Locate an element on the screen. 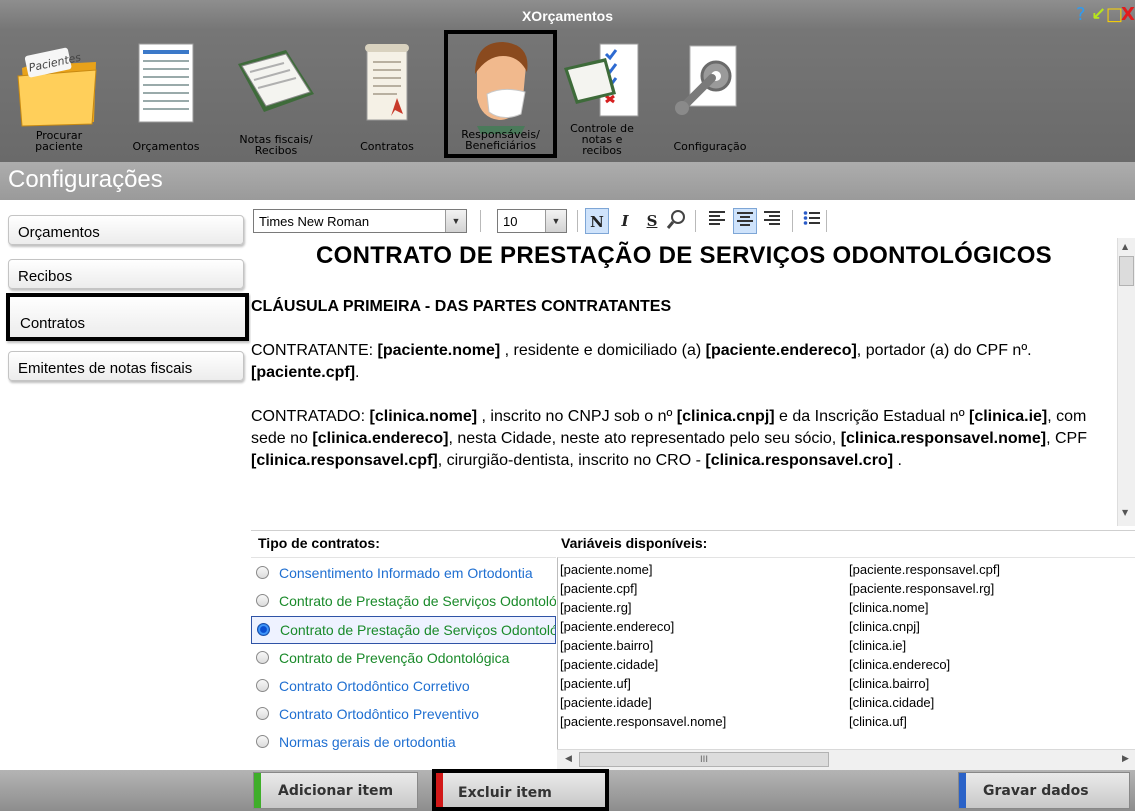 This screenshot has width=1135, height=811. toolbar-procurar-paciente: Pacientes Procurar paciente is located at coordinates (59, 94).